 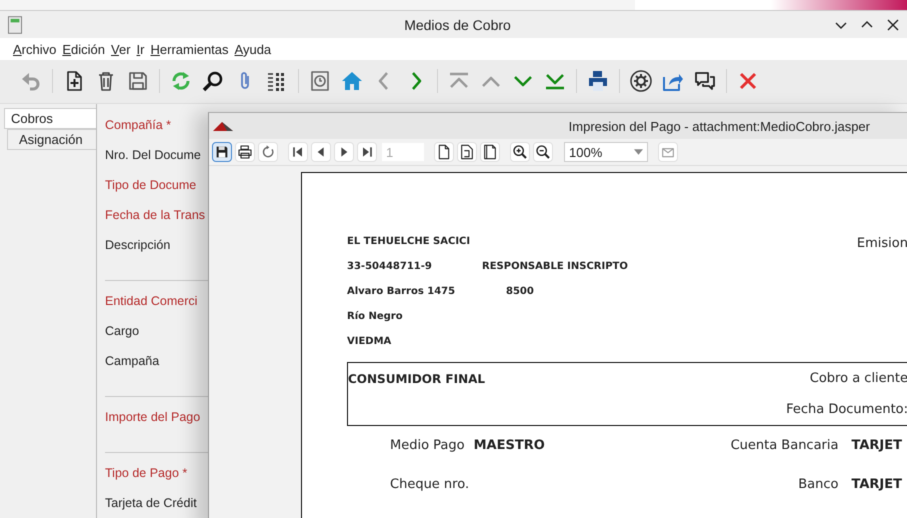 I want to click on detail-label: Cheque nro., so click(x=430, y=484).